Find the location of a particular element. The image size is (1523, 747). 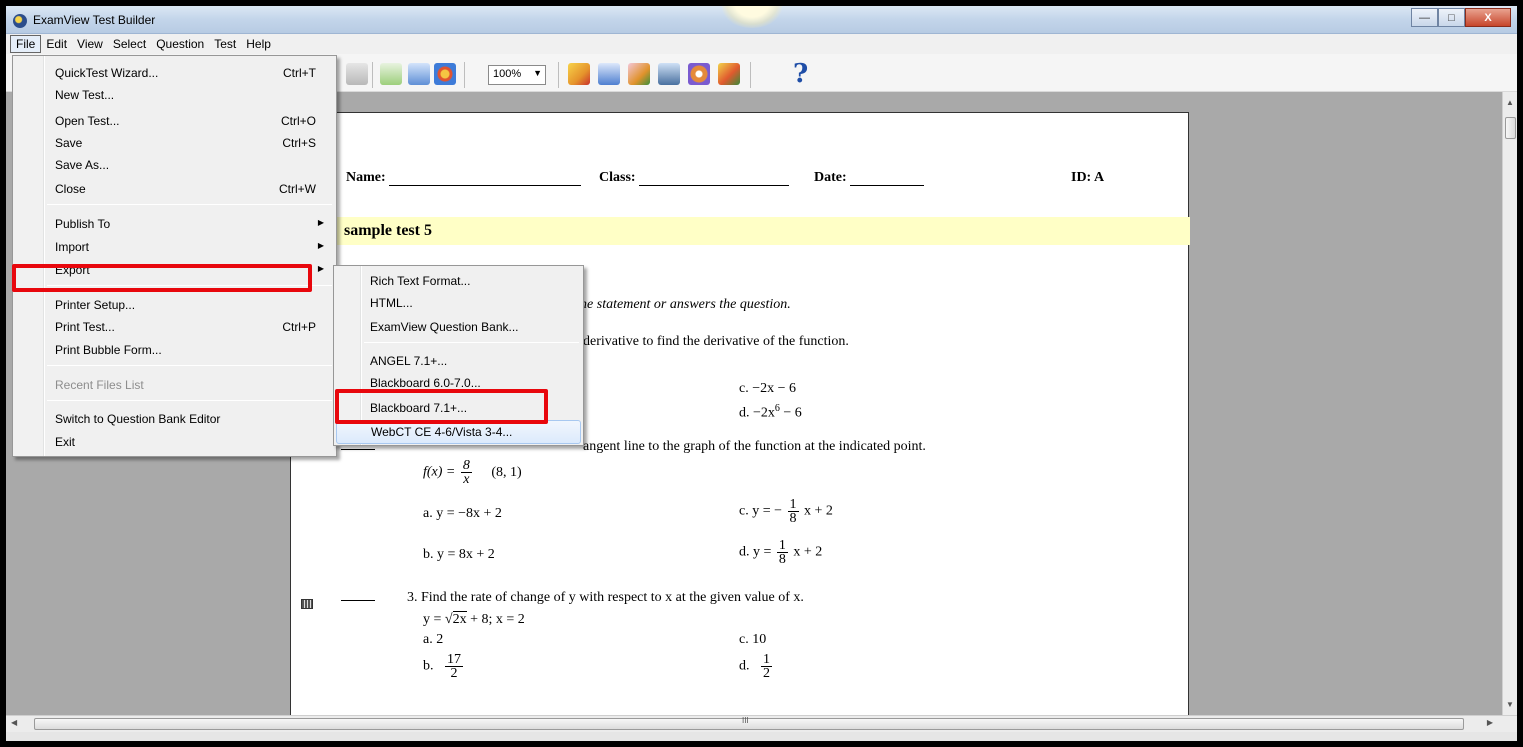

menu-item-quicktest-wizard: QuickTest Wizard... Ctrl+T is located at coordinates (174, 73).